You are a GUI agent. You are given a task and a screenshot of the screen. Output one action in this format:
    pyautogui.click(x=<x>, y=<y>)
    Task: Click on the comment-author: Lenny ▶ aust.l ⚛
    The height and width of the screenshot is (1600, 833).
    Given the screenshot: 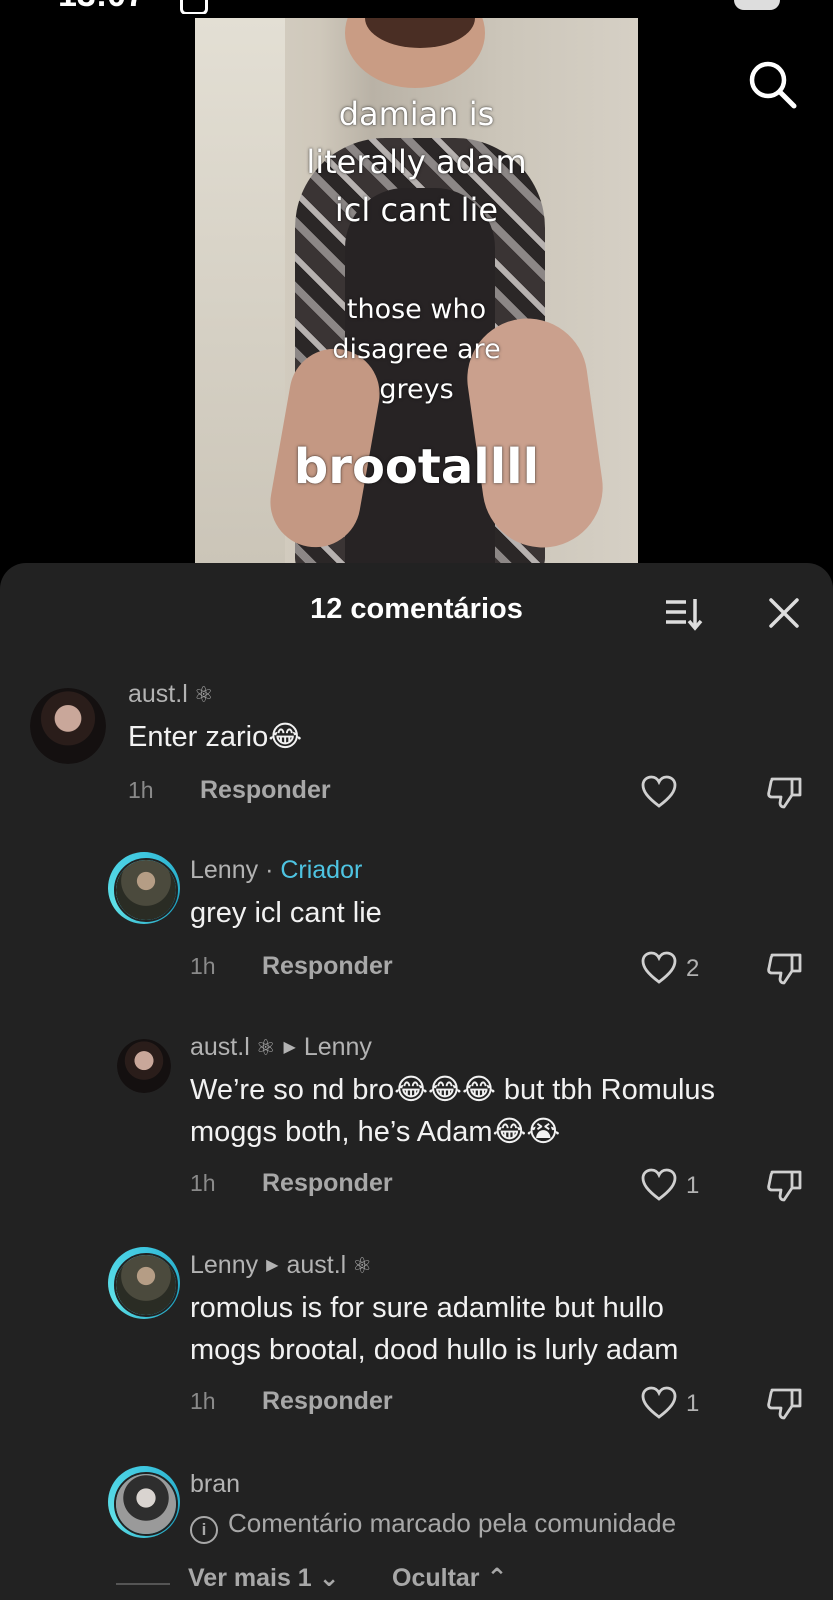 What is the action you would take?
    pyautogui.click(x=281, y=1265)
    